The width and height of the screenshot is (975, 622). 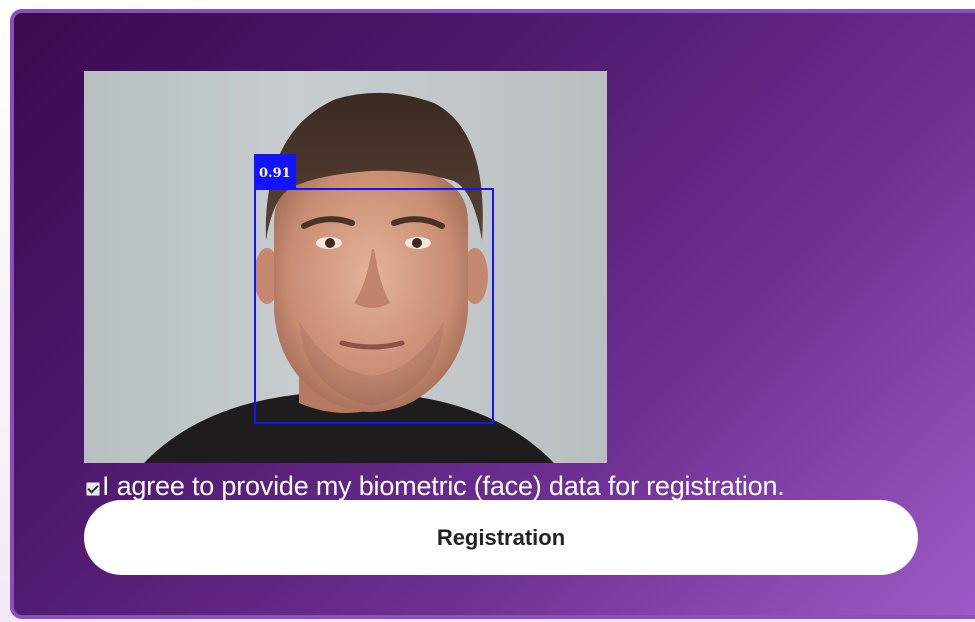 I want to click on face-detection-box, so click(x=374, y=306).